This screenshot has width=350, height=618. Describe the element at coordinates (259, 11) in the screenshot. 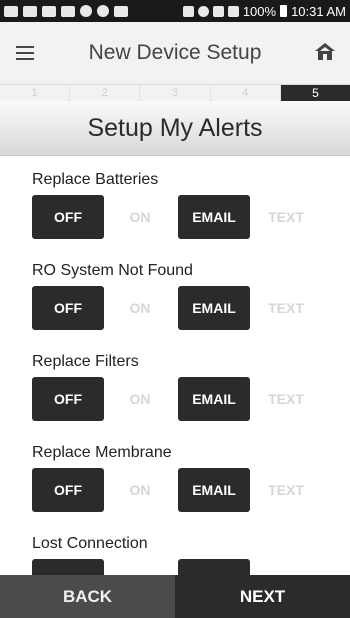

I see `battery-percent: 100%` at that location.